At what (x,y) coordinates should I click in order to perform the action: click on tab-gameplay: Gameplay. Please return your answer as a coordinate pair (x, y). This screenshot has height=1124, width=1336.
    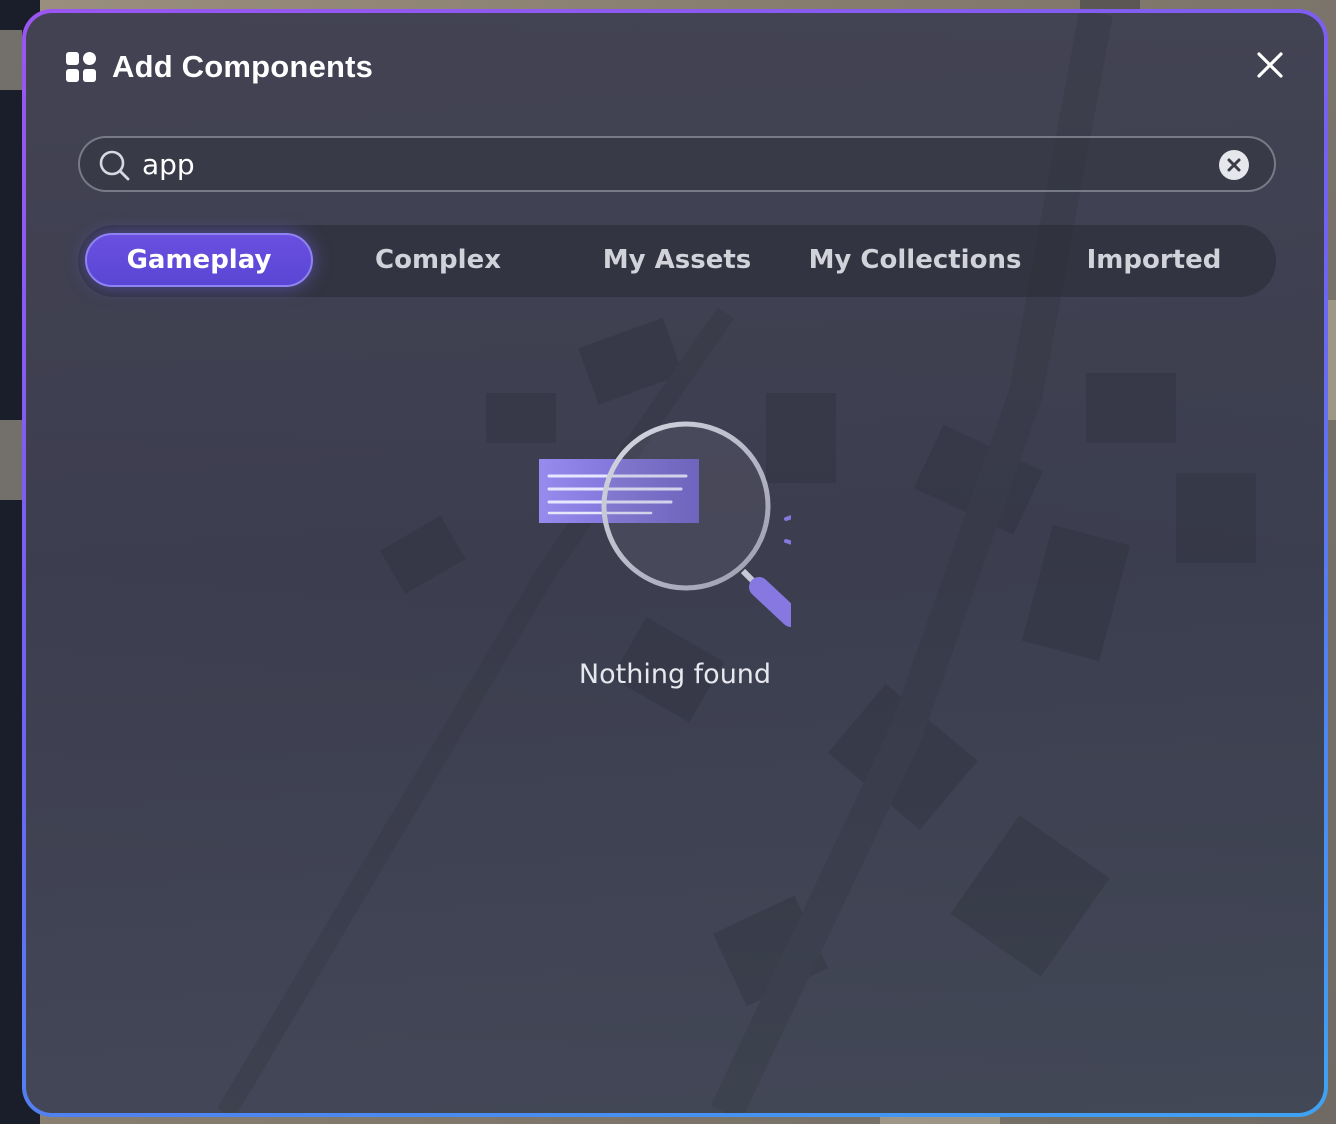
    Looking at the image, I should click on (199, 260).